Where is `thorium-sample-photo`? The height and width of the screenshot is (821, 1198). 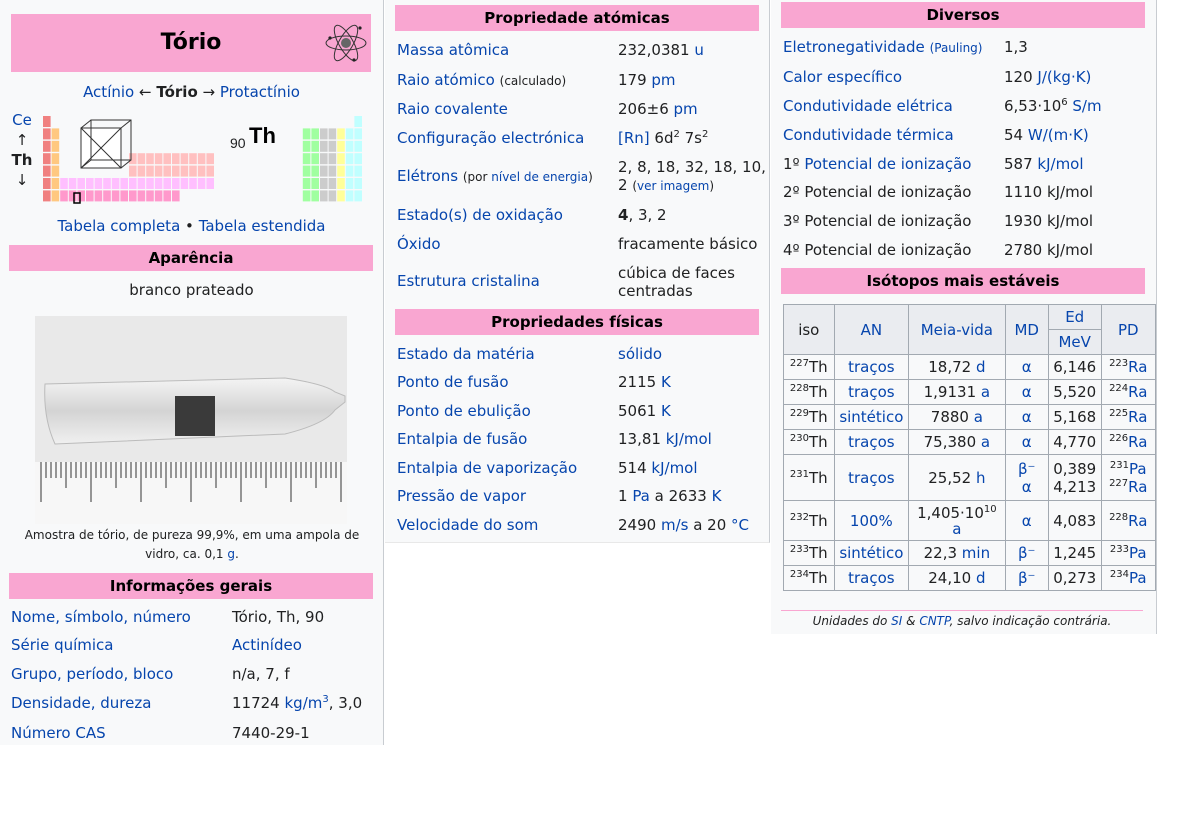 thorium-sample-photo is located at coordinates (191, 420).